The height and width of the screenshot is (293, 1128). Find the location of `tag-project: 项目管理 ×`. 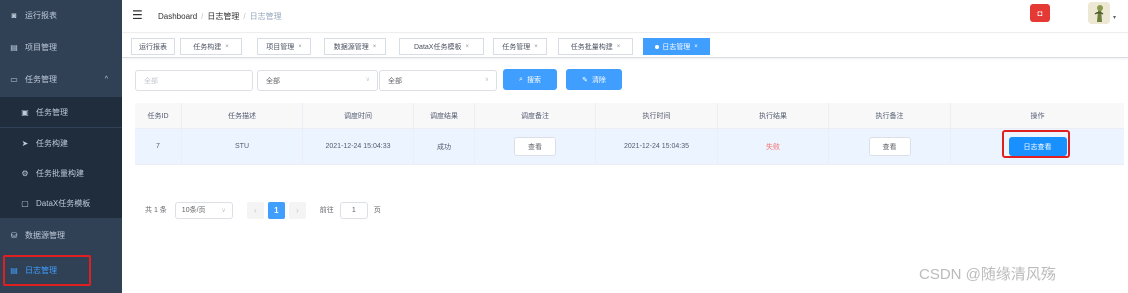

tag-project: 项目管理 × is located at coordinates (284, 46).